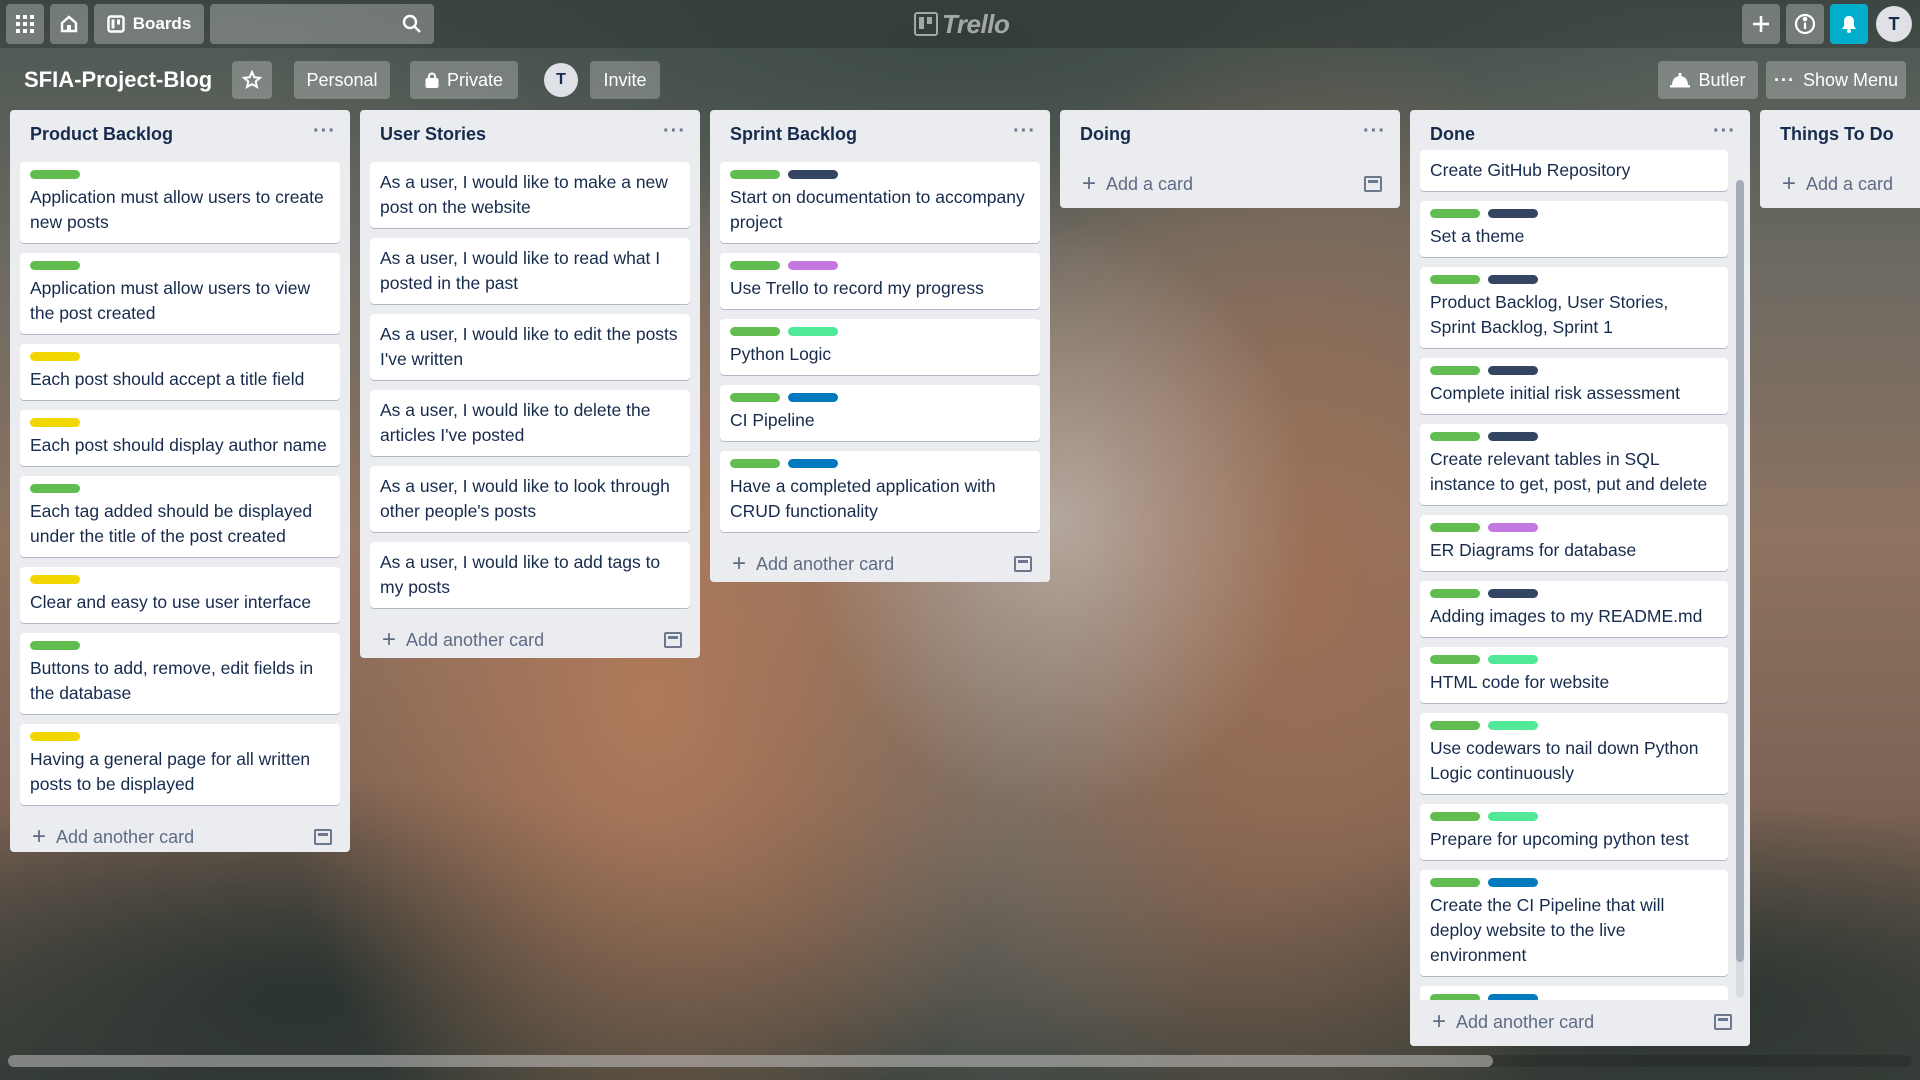 The image size is (1920, 1080). I want to click on card: Use Trello to record my progress, so click(880, 281).